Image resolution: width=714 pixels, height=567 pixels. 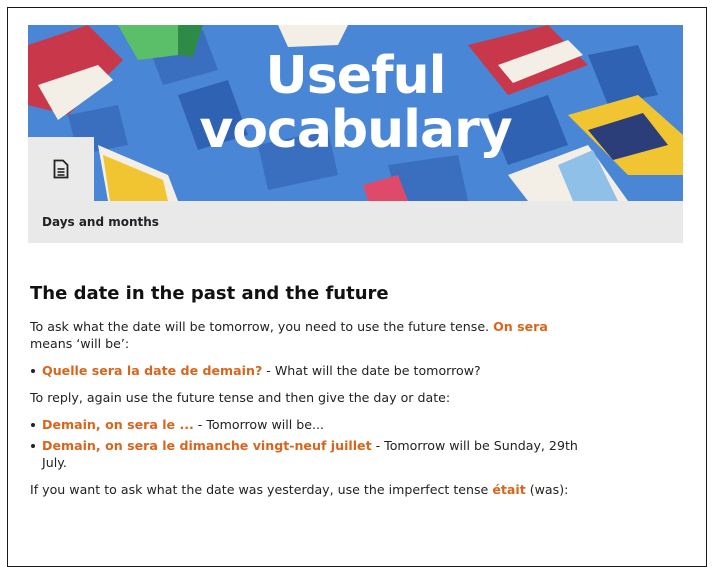 I want to click on document-type-badge, so click(x=61, y=169).